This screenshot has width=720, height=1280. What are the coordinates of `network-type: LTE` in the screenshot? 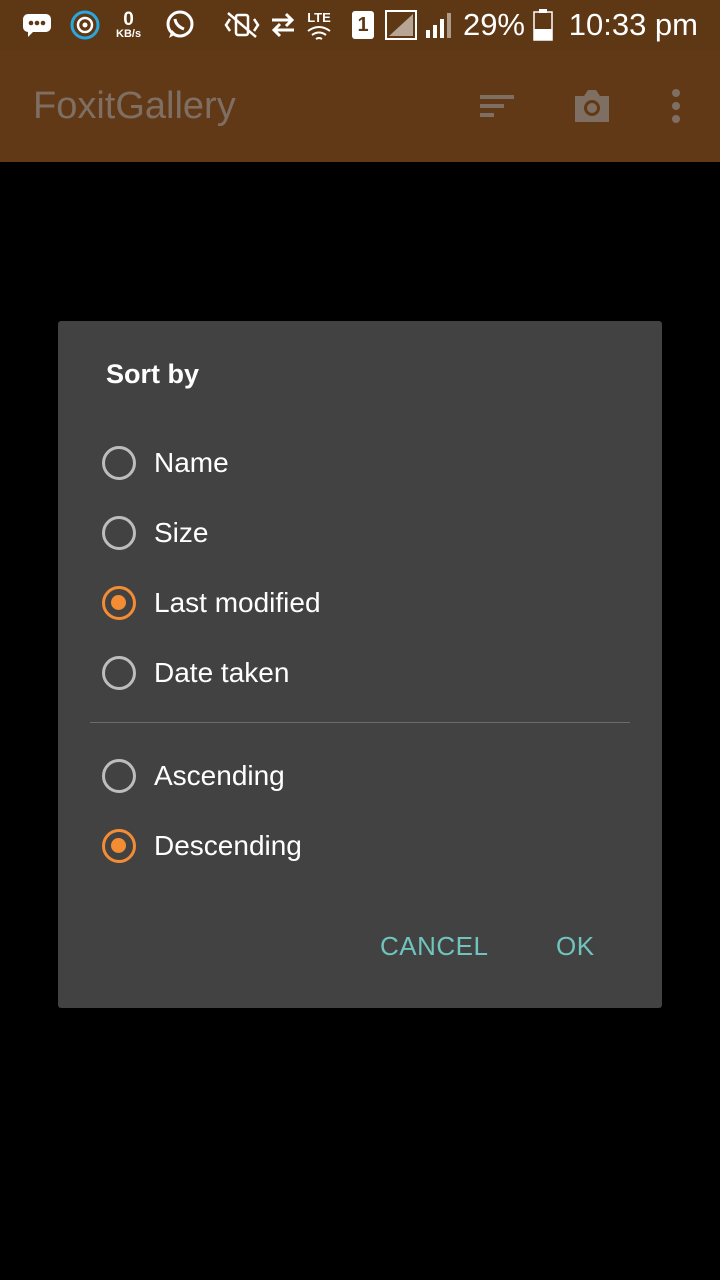 It's located at (319, 17).